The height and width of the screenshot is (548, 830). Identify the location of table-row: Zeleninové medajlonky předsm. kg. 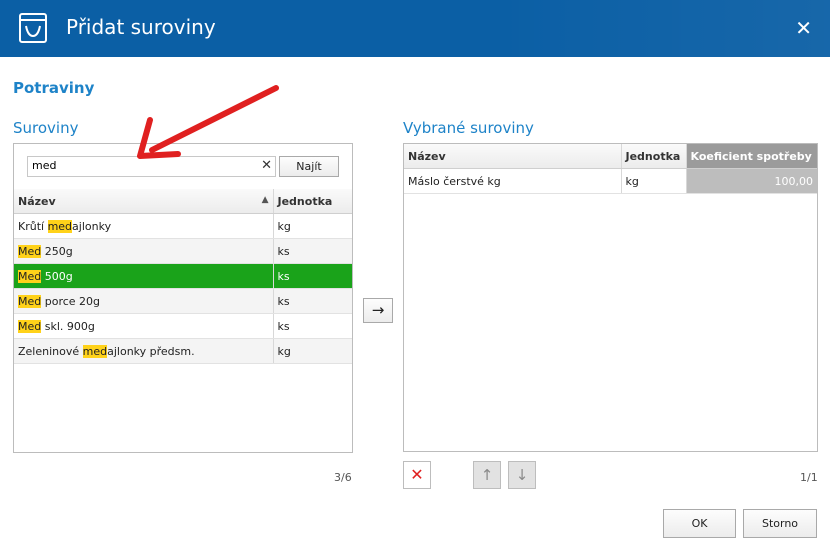
(183, 351).